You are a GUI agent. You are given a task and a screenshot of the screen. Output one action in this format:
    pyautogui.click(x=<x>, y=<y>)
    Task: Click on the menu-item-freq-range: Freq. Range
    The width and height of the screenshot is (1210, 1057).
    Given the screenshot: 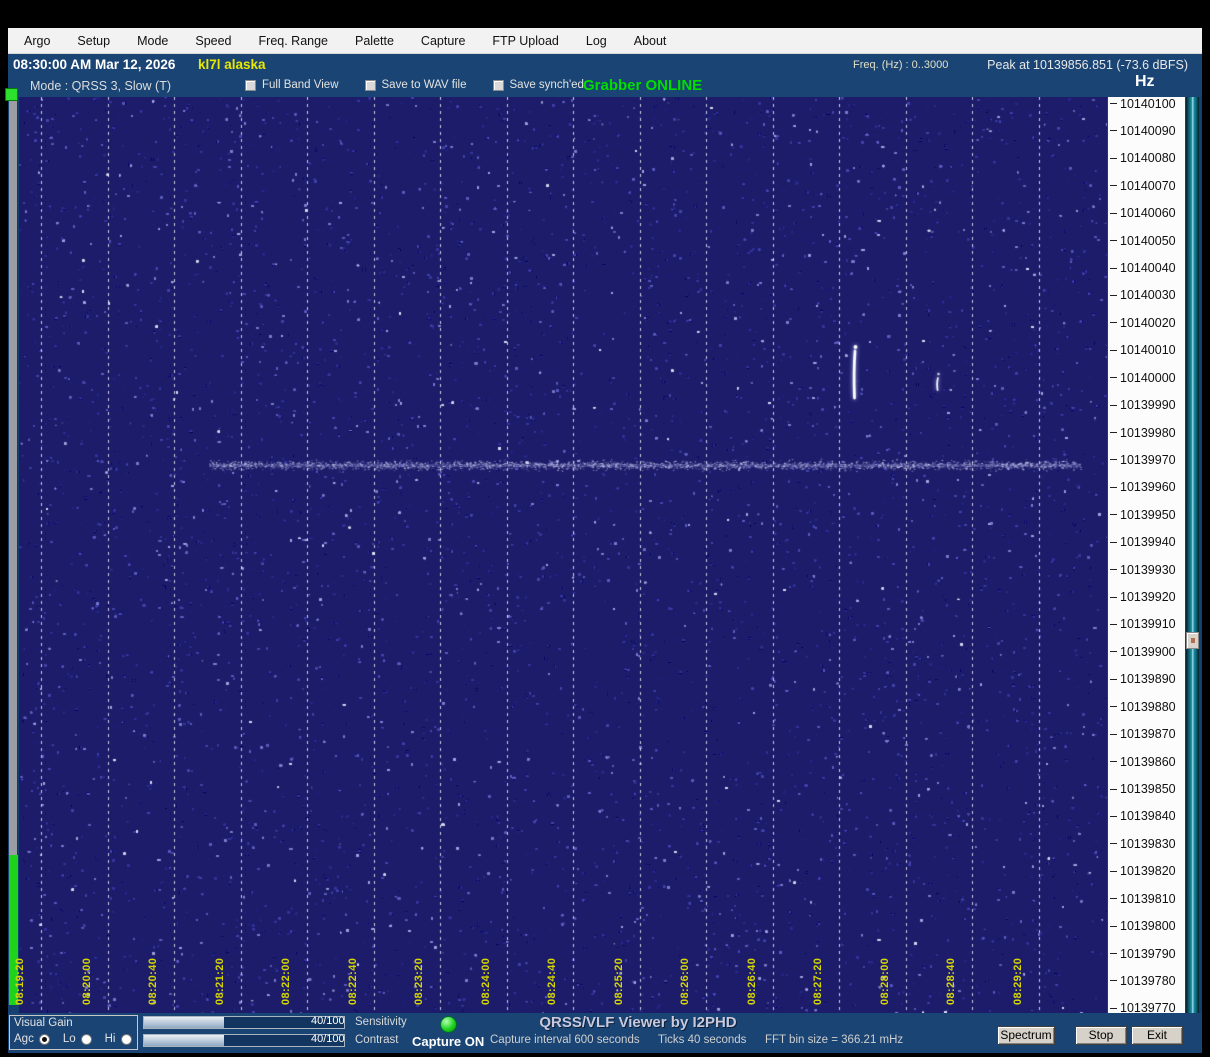 What is the action you would take?
    pyautogui.click(x=293, y=41)
    